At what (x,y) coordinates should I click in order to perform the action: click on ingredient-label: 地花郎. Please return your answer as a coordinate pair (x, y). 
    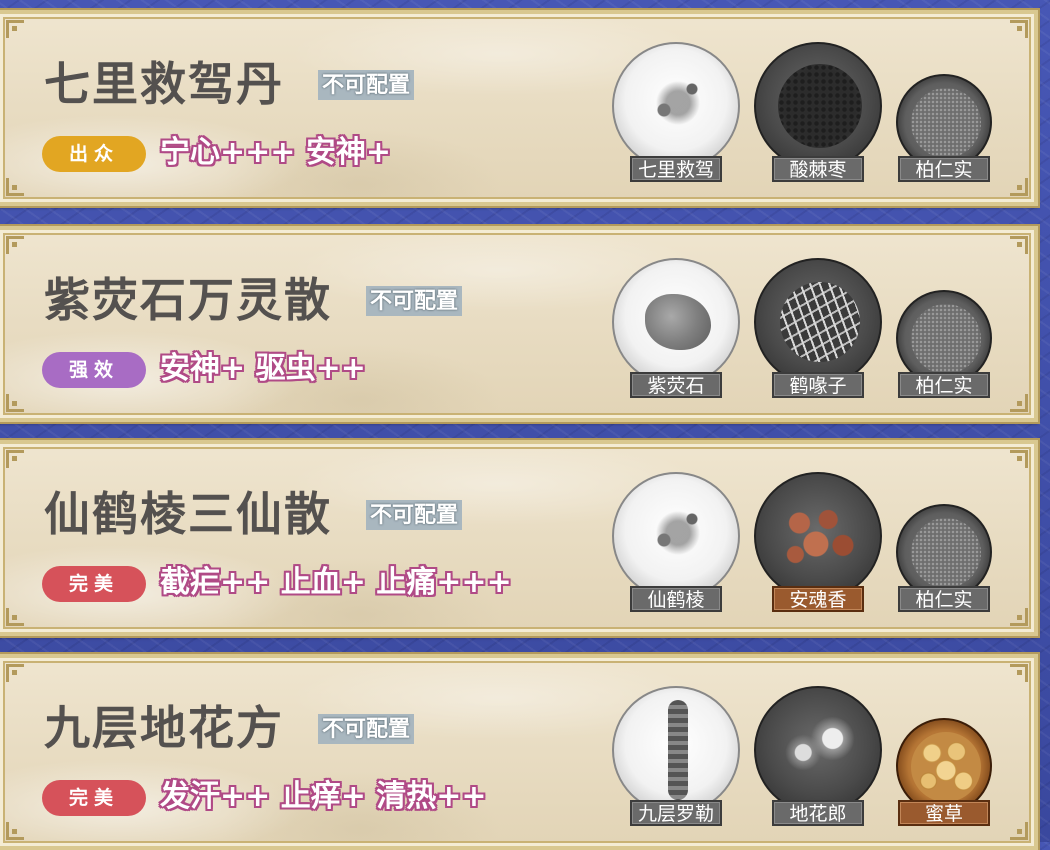
    Looking at the image, I should click on (818, 813).